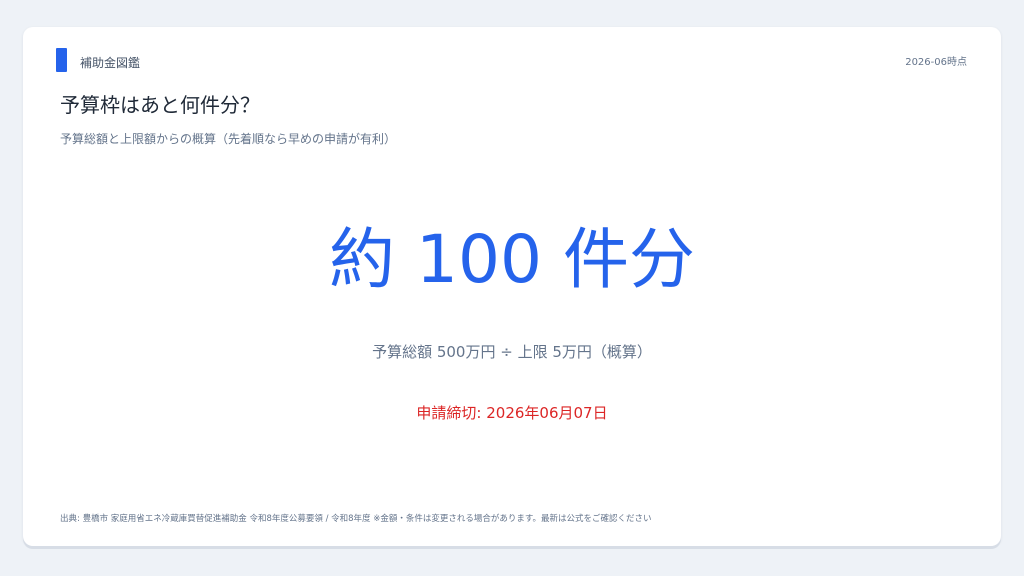 Image resolution: width=1024 pixels, height=576 pixels. Describe the element at coordinates (61, 60) in the screenshot. I see `accent-bar` at that location.